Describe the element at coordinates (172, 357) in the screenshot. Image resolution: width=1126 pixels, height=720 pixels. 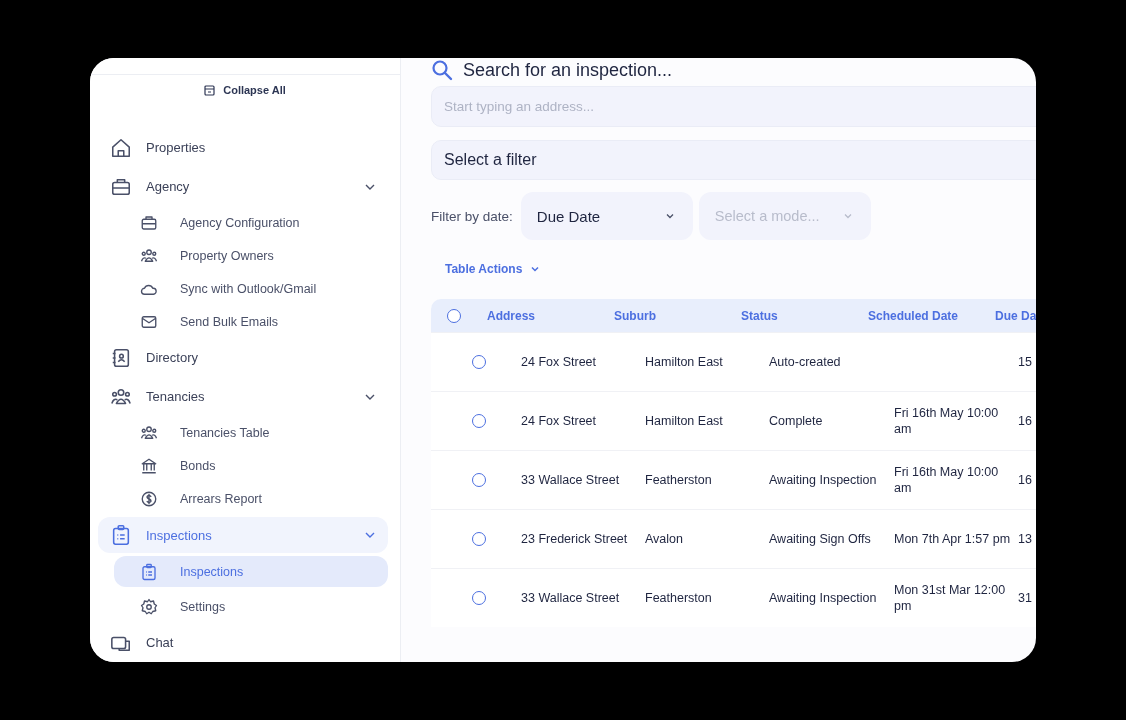
I see `nav-label: Directory` at that location.